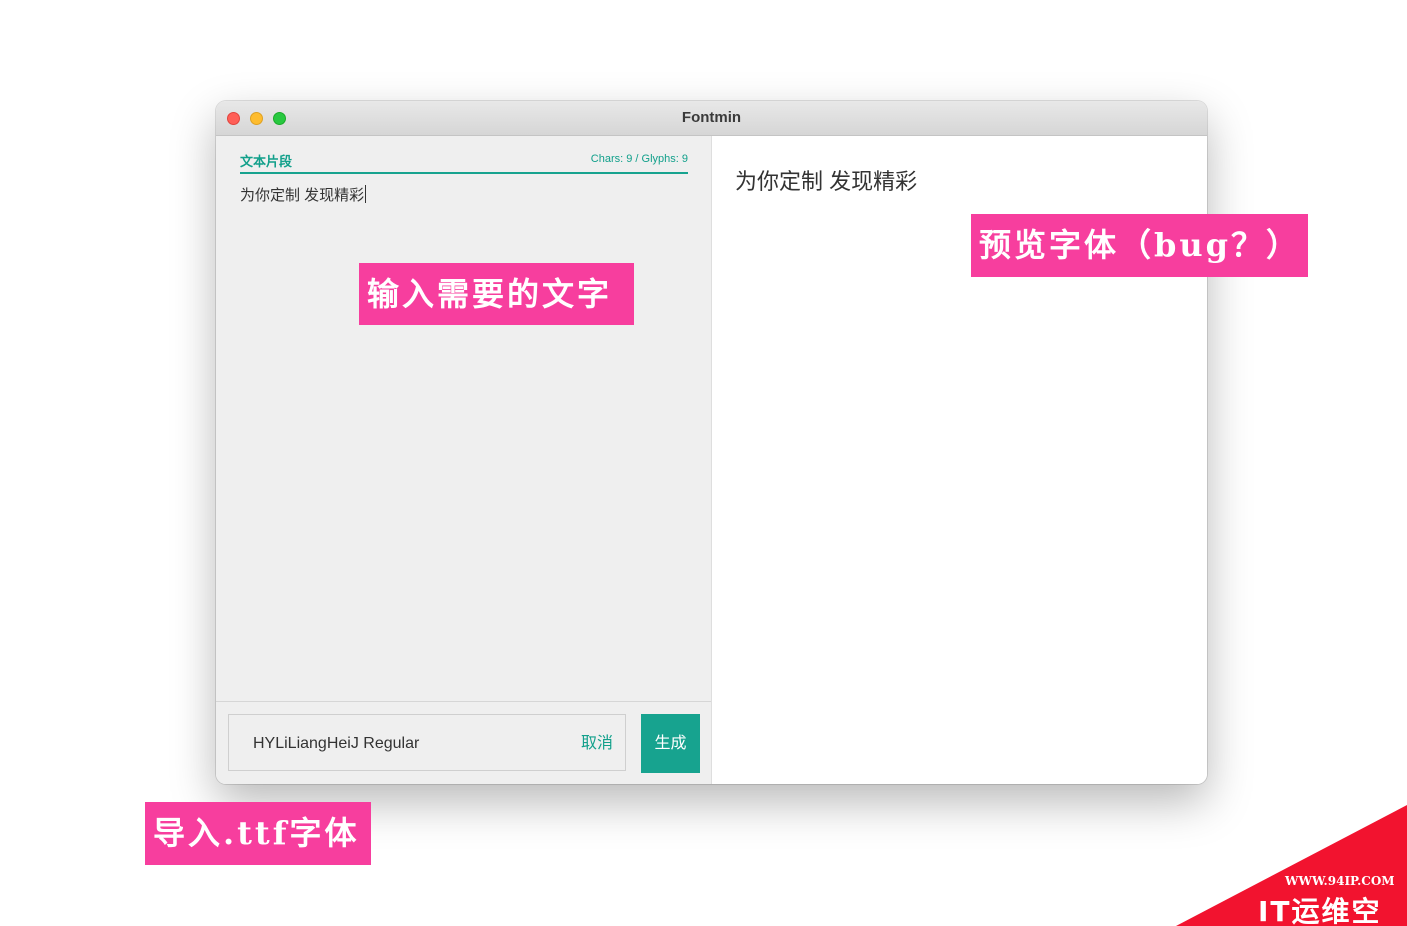  Describe the element at coordinates (1340, 881) in the screenshot. I see `watermark-url: WWW.94IP.COM` at that location.